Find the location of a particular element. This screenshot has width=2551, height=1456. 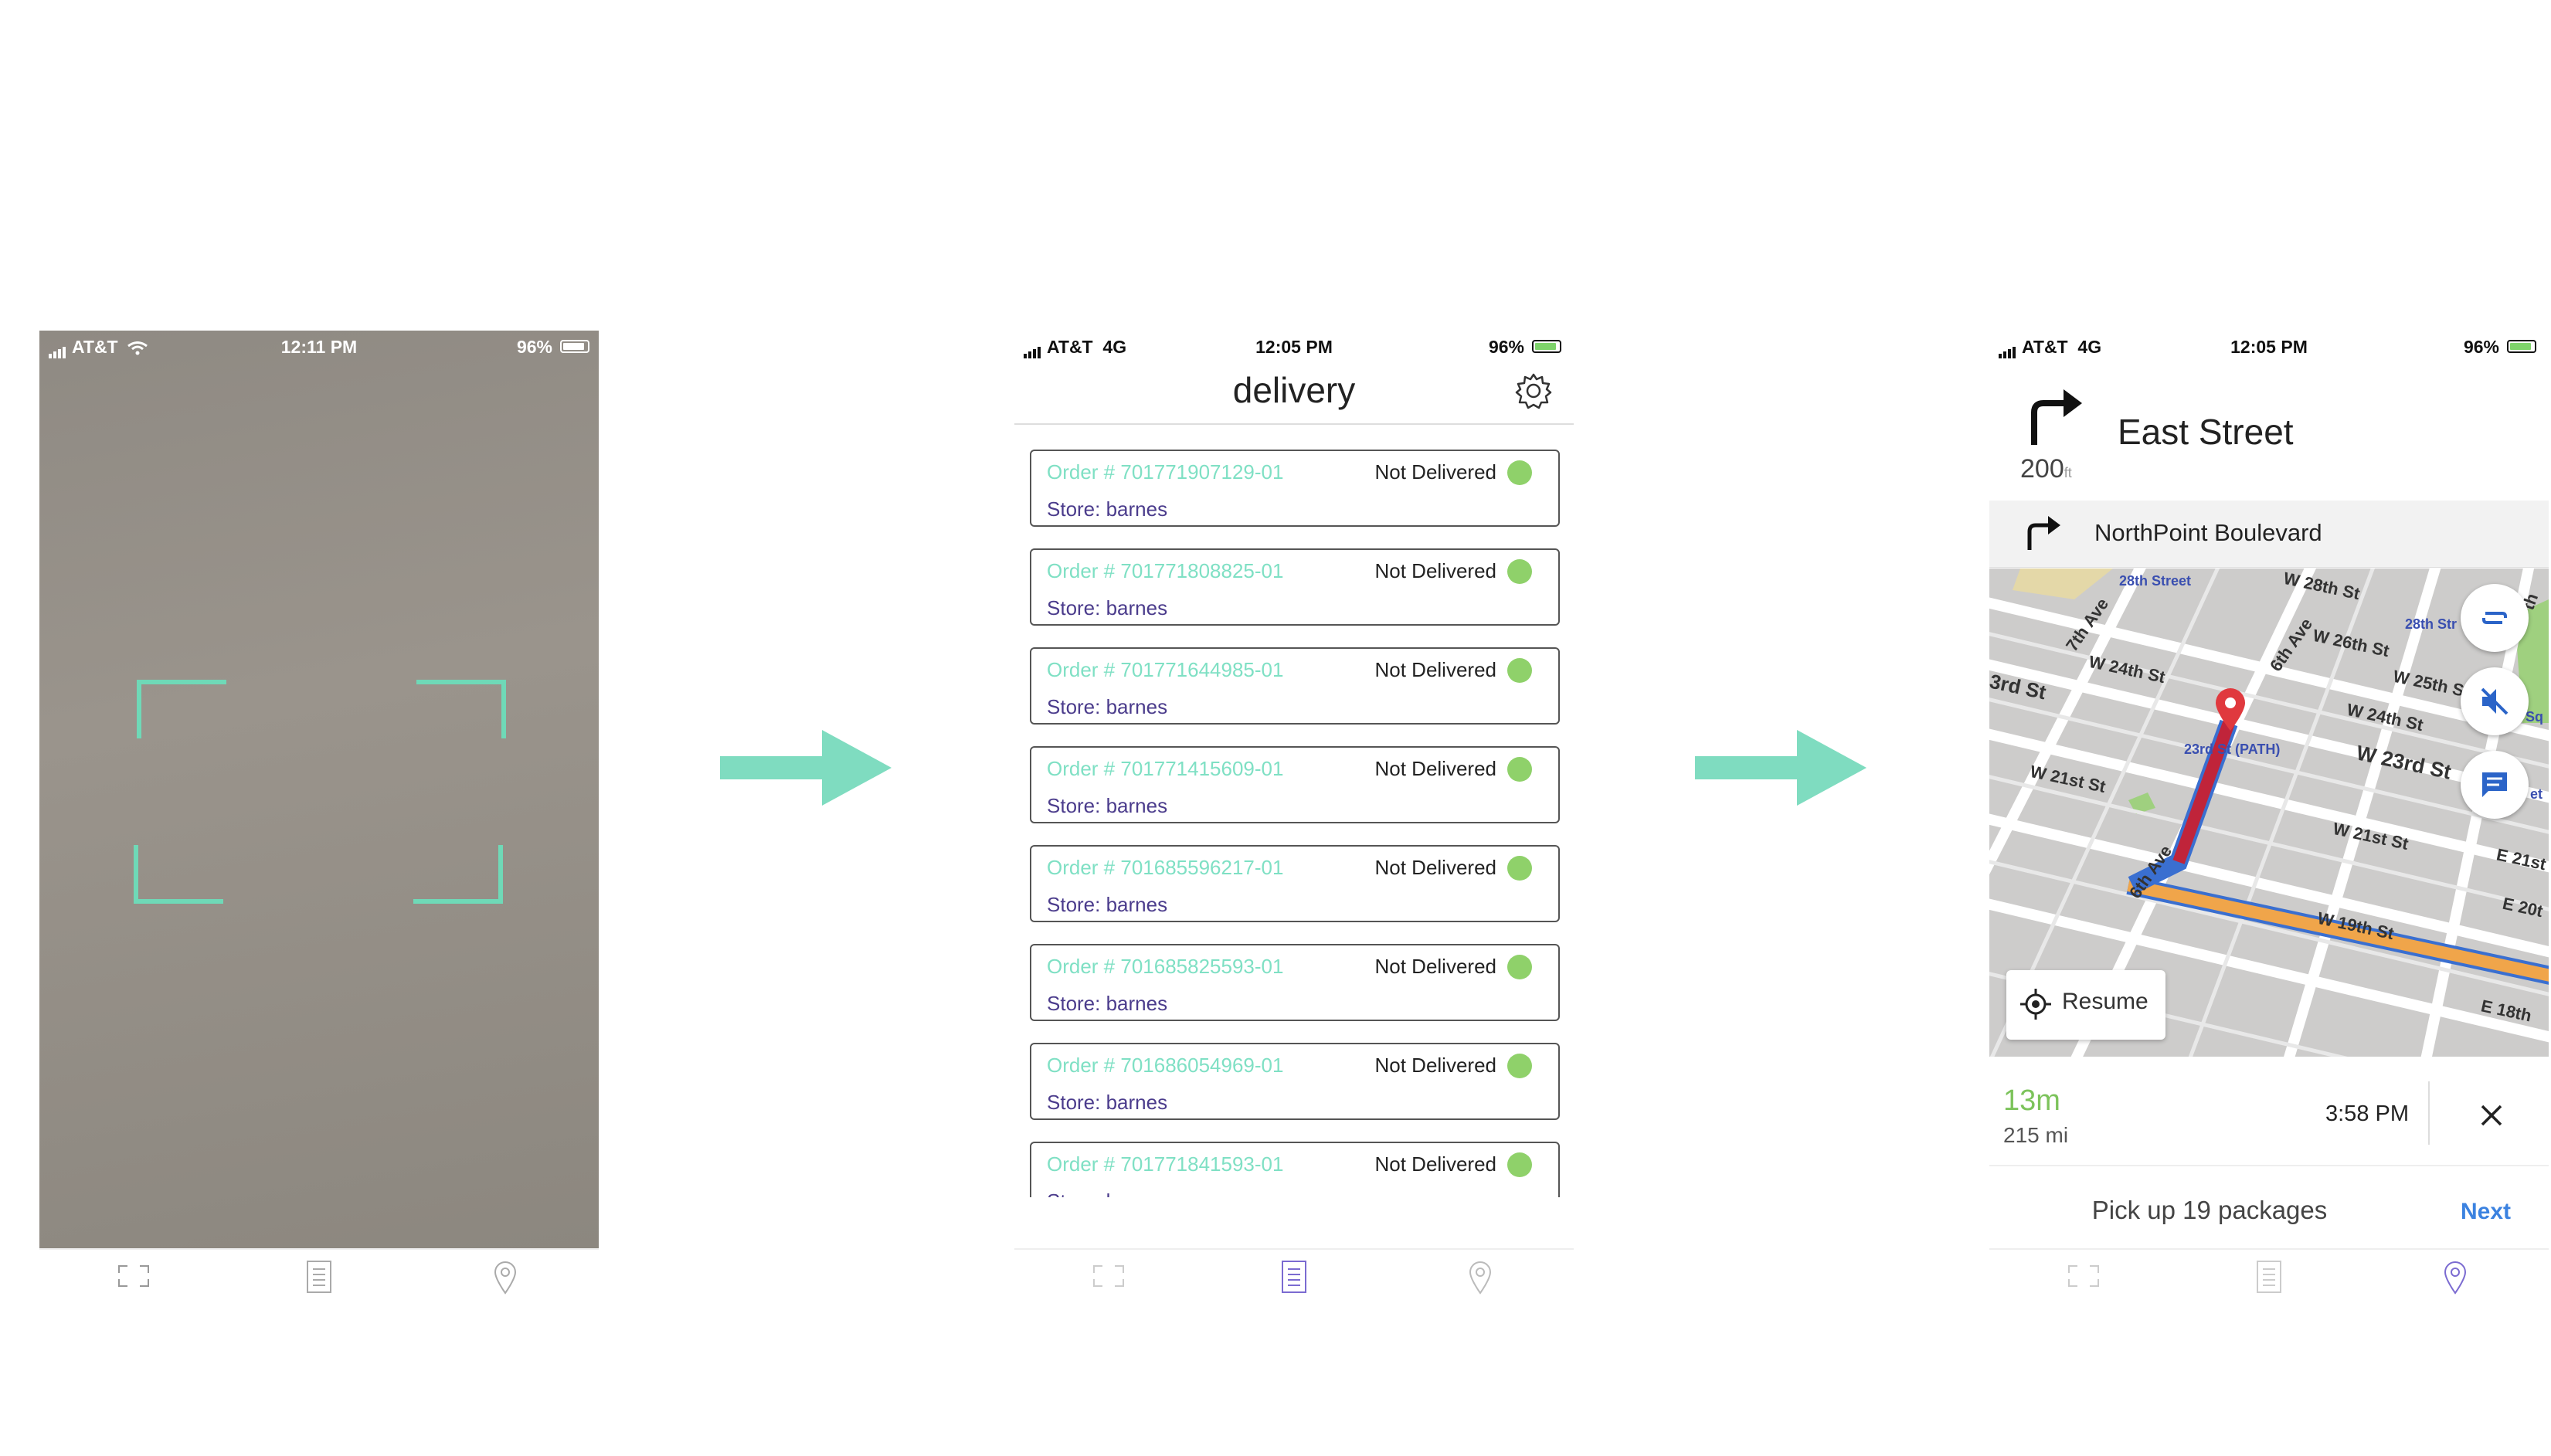

recenter-icon is located at coordinates (2035, 1004).